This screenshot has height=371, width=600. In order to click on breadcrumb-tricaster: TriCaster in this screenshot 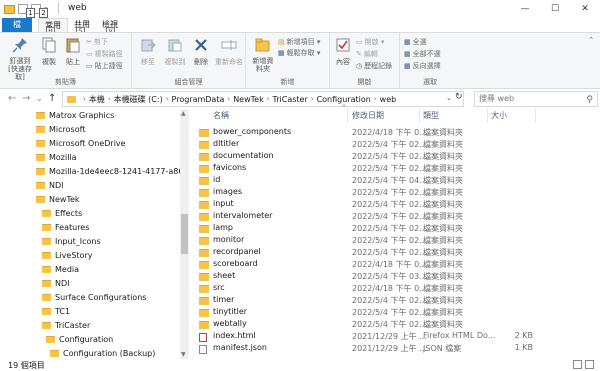, I will do `click(290, 99)`.